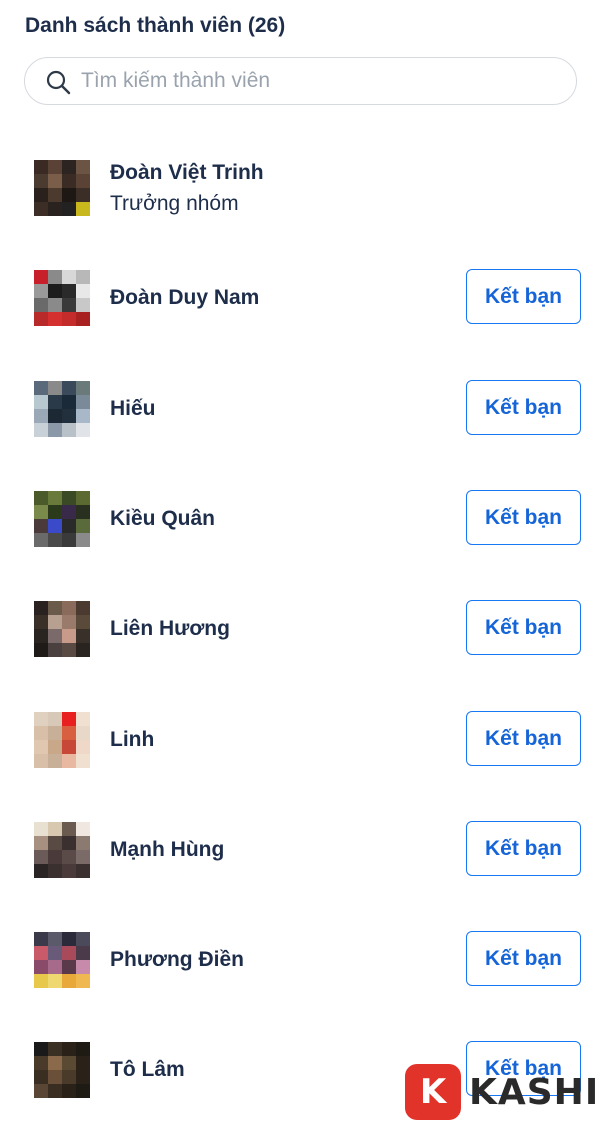 This screenshot has height=1138, width=600. What do you see at coordinates (300, 187) in the screenshot?
I see `member-row: Đoàn Việt Trinh Trưởng nhóm` at bounding box center [300, 187].